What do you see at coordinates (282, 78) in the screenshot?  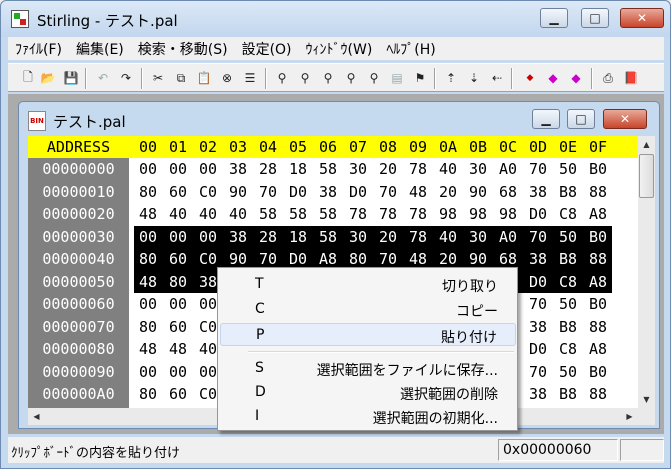 I see `find-icon: ⚲` at bounding box center [282, 78].